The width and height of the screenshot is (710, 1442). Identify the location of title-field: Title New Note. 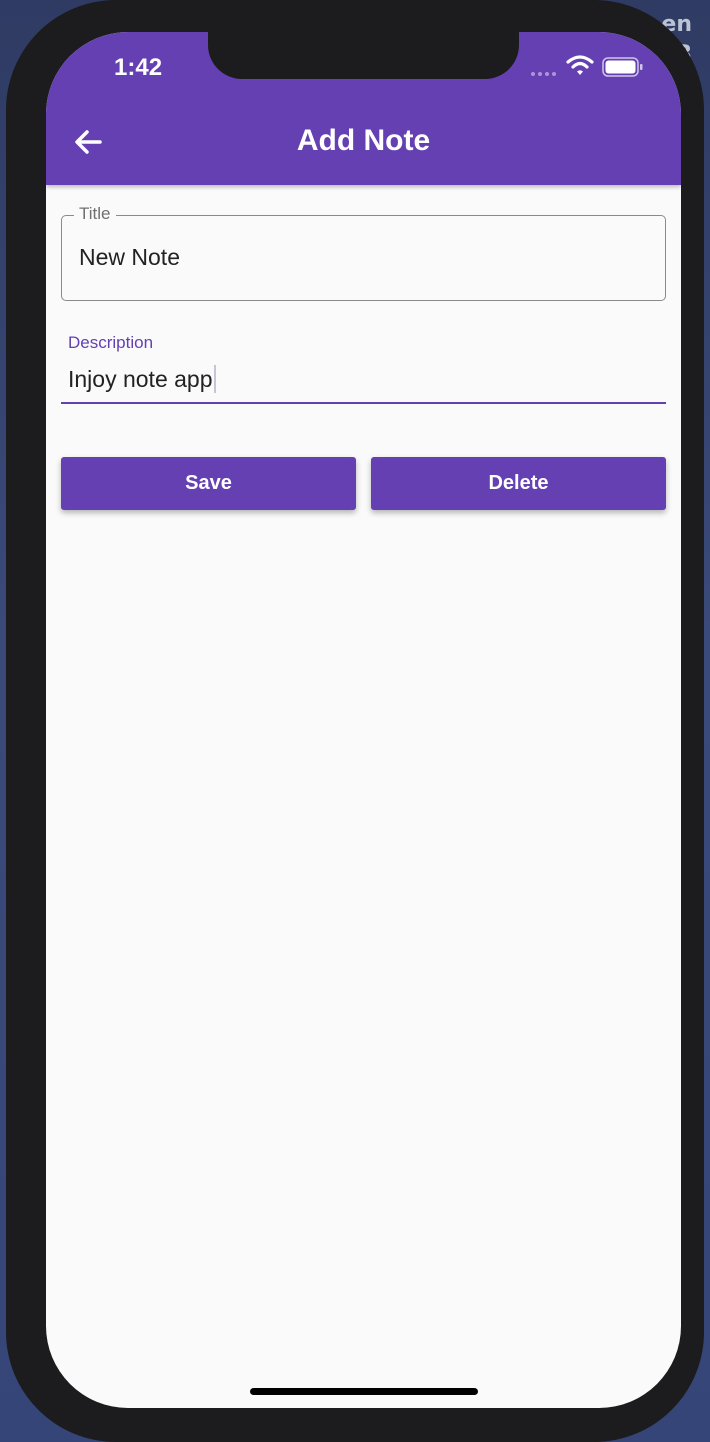
(363, 252).